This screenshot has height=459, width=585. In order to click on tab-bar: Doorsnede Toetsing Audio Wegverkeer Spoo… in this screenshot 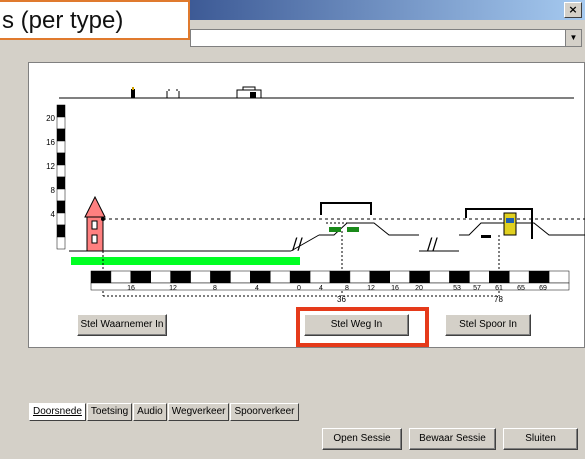, I will do `click(164, 412)`.